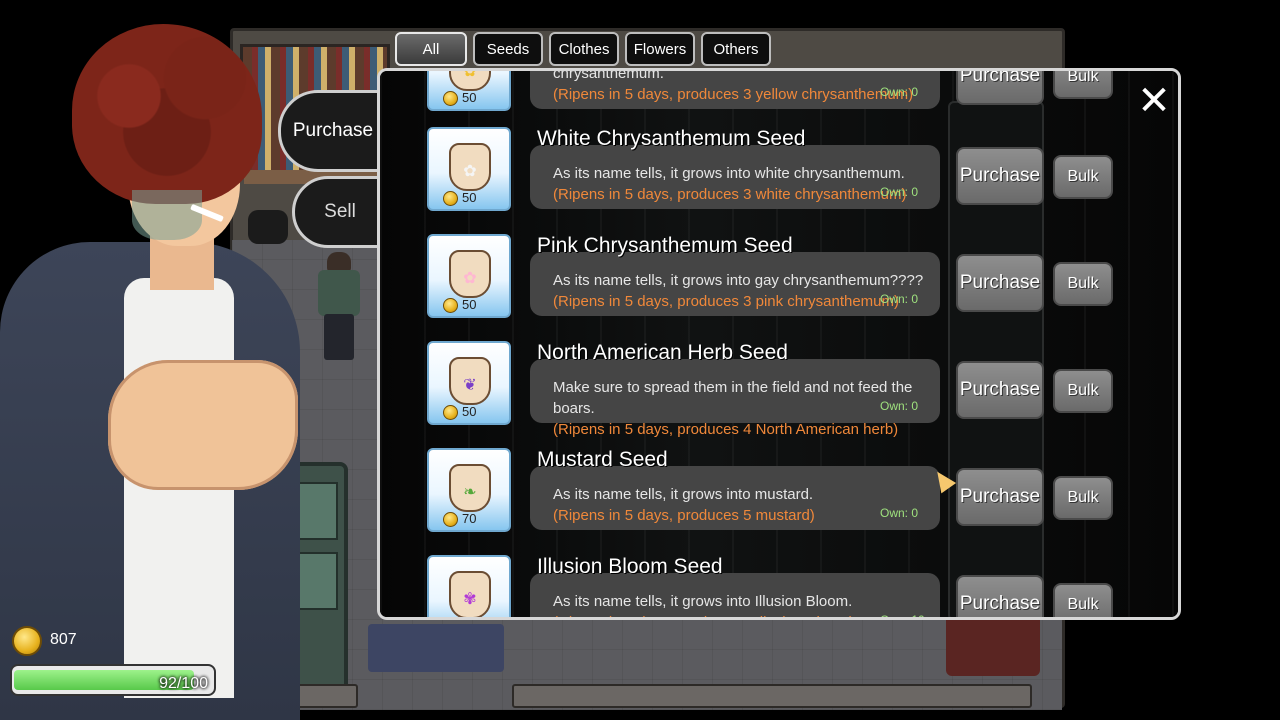 Image resolution: width=1280 pixels, height=720 pixels. What do you see at coordinates (469, 518) in the screenshot?
I see `item-price: 70` at bounding box center [469, 518].